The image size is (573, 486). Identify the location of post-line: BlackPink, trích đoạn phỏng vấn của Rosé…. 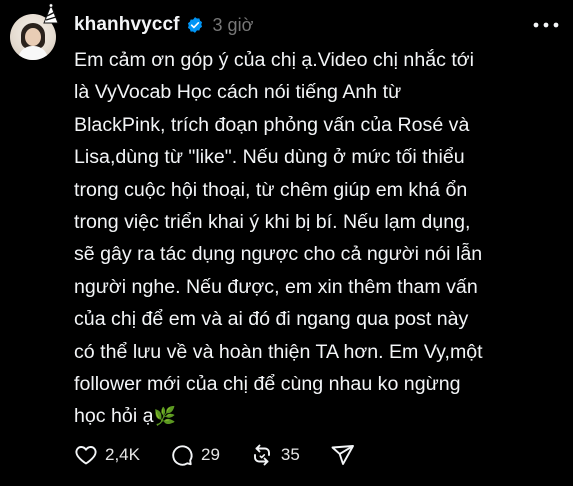
(272, 124).